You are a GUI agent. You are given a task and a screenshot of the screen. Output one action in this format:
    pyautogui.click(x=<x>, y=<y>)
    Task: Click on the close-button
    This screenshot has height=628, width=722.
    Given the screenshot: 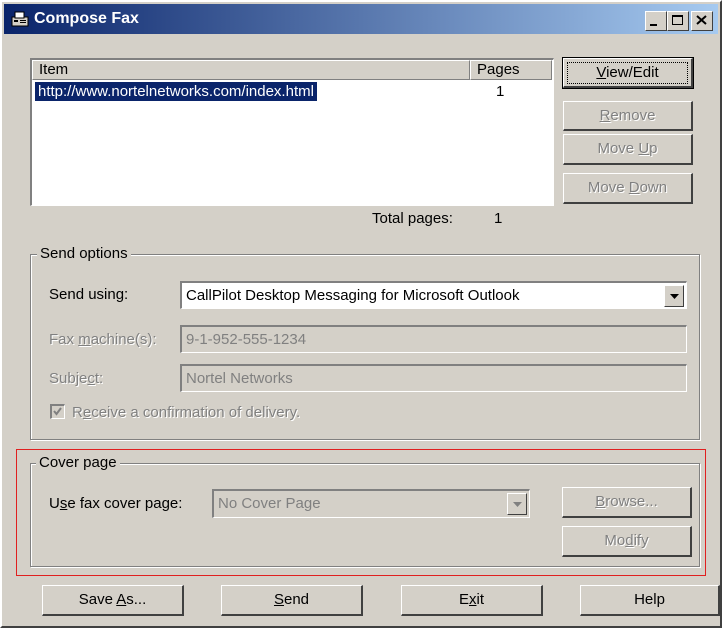 What is the action you would take?
    pyautogui.click(x=702, y=21)
    